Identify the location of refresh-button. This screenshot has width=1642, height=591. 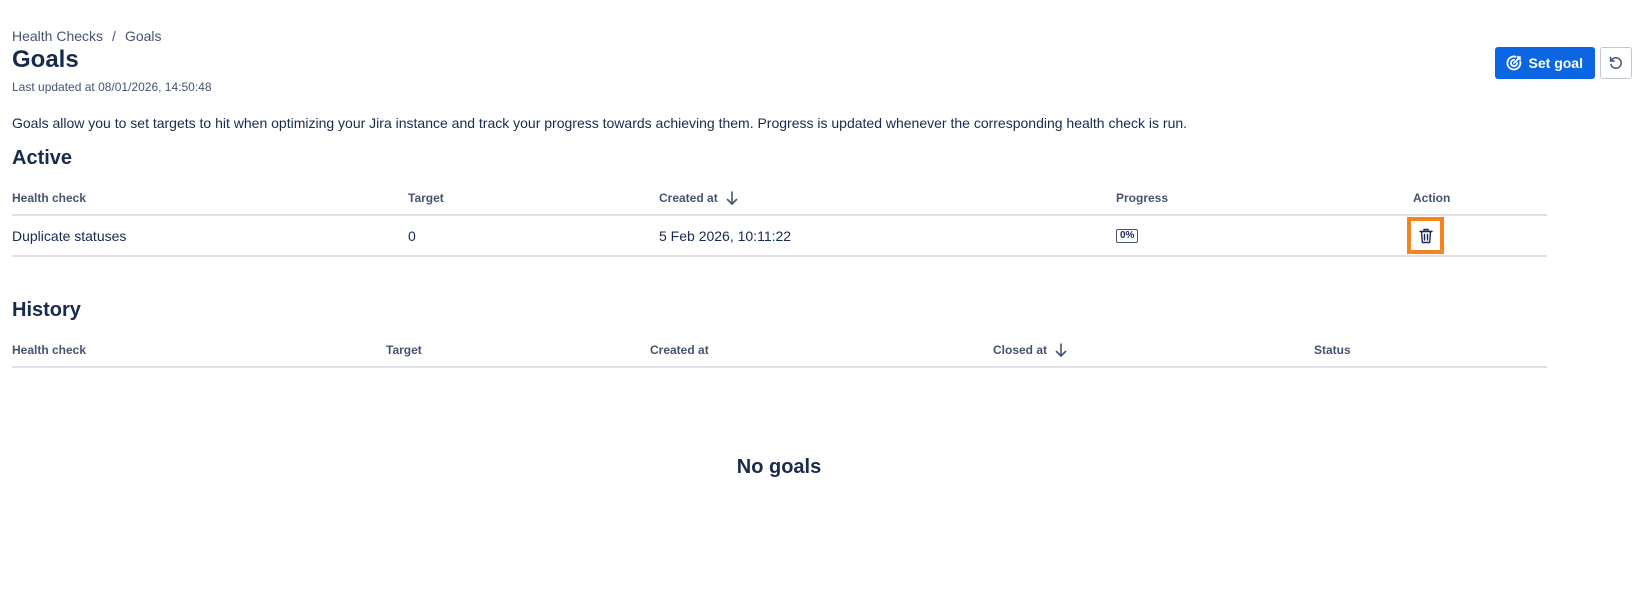
(1616, 63).